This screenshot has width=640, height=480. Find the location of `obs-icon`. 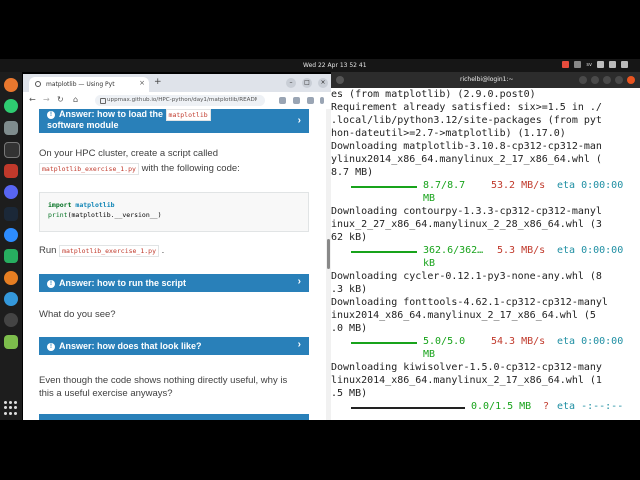

obs-icon is located at coordinates (11, 320).